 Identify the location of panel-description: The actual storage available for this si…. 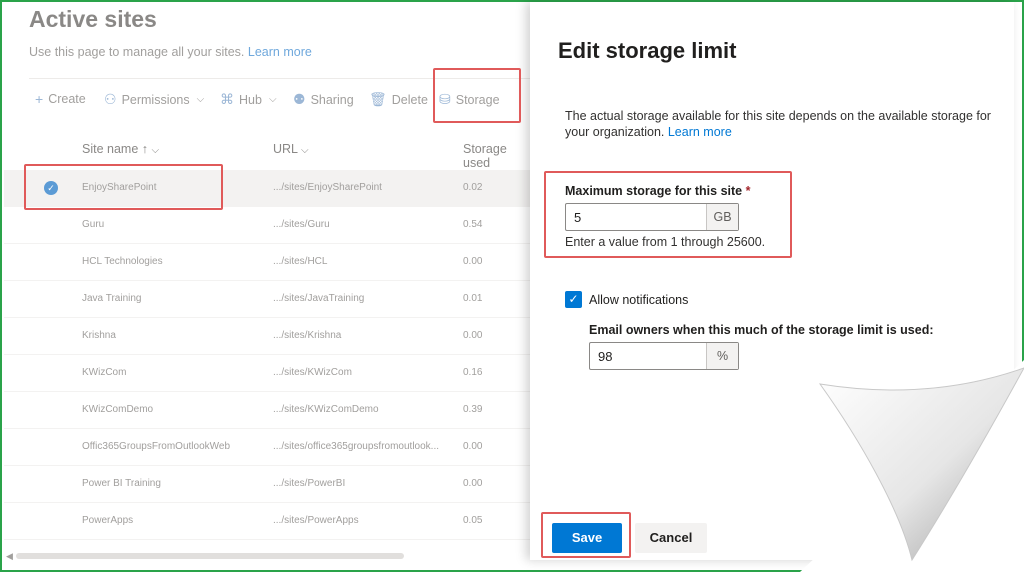
(785, 124).